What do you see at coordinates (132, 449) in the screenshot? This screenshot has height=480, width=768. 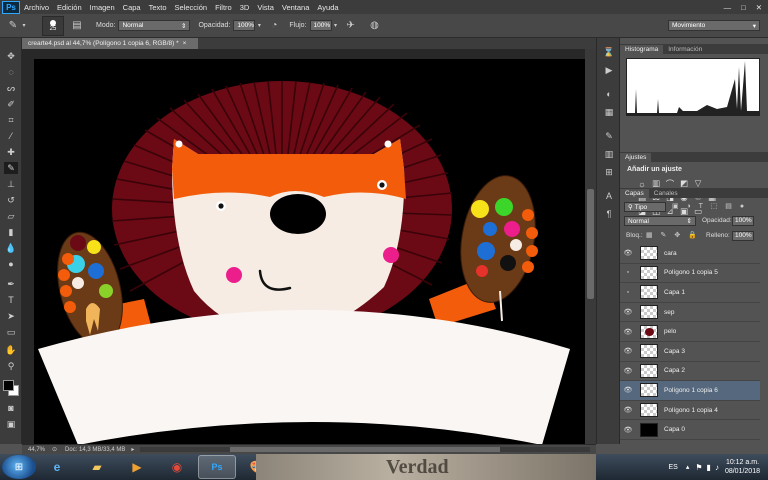 I see `chevron-right-icon: ▸` at bounding box center [132, 449].